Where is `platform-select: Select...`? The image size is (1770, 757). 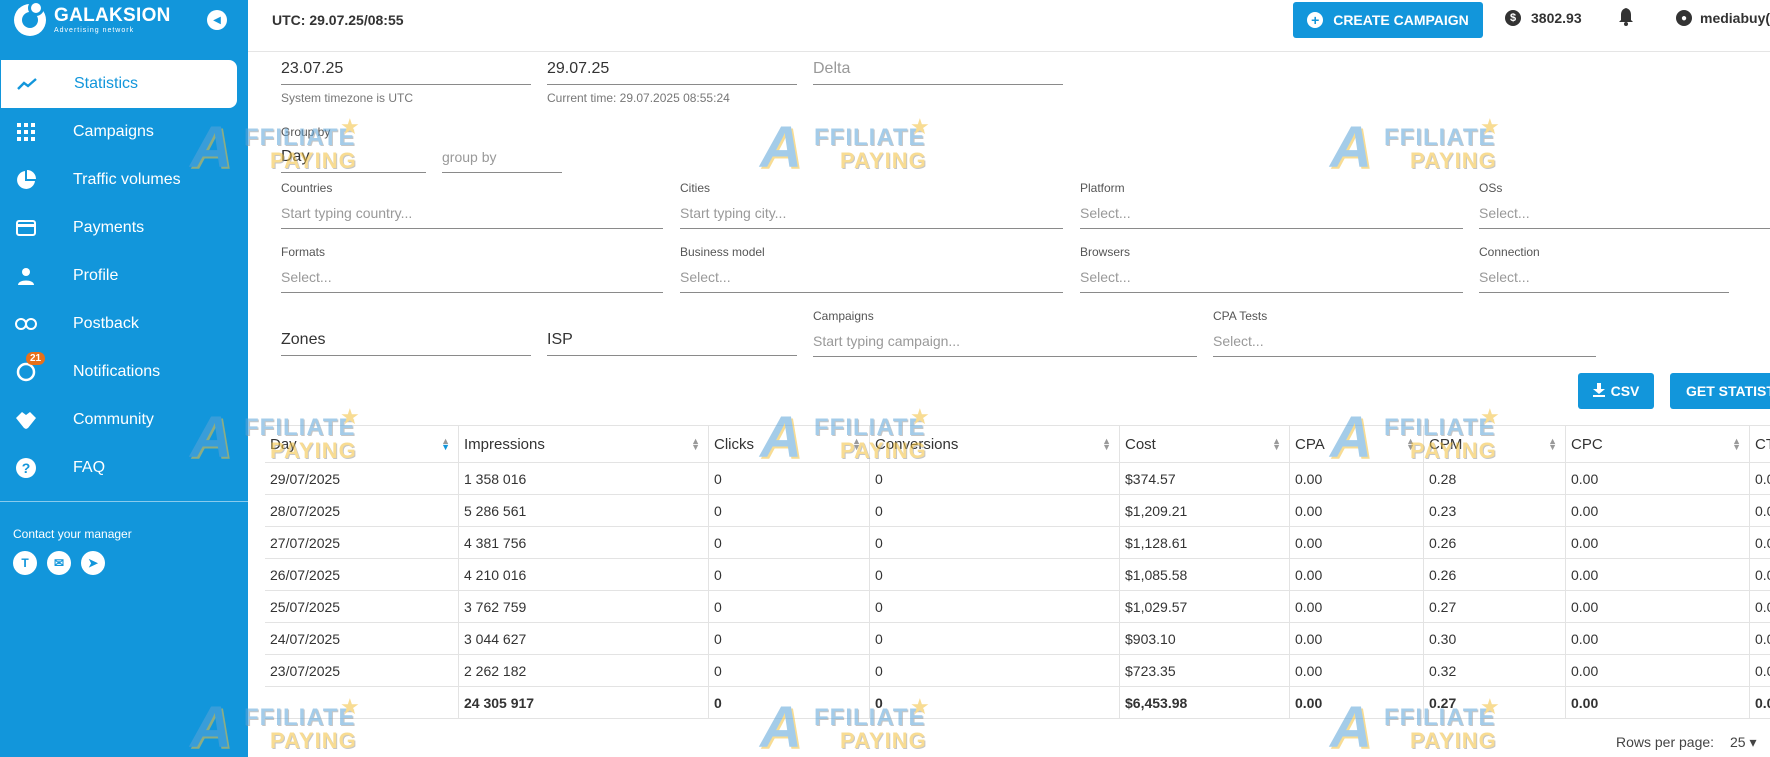 platform-select: Select... is located at coordinates (1105, 213).